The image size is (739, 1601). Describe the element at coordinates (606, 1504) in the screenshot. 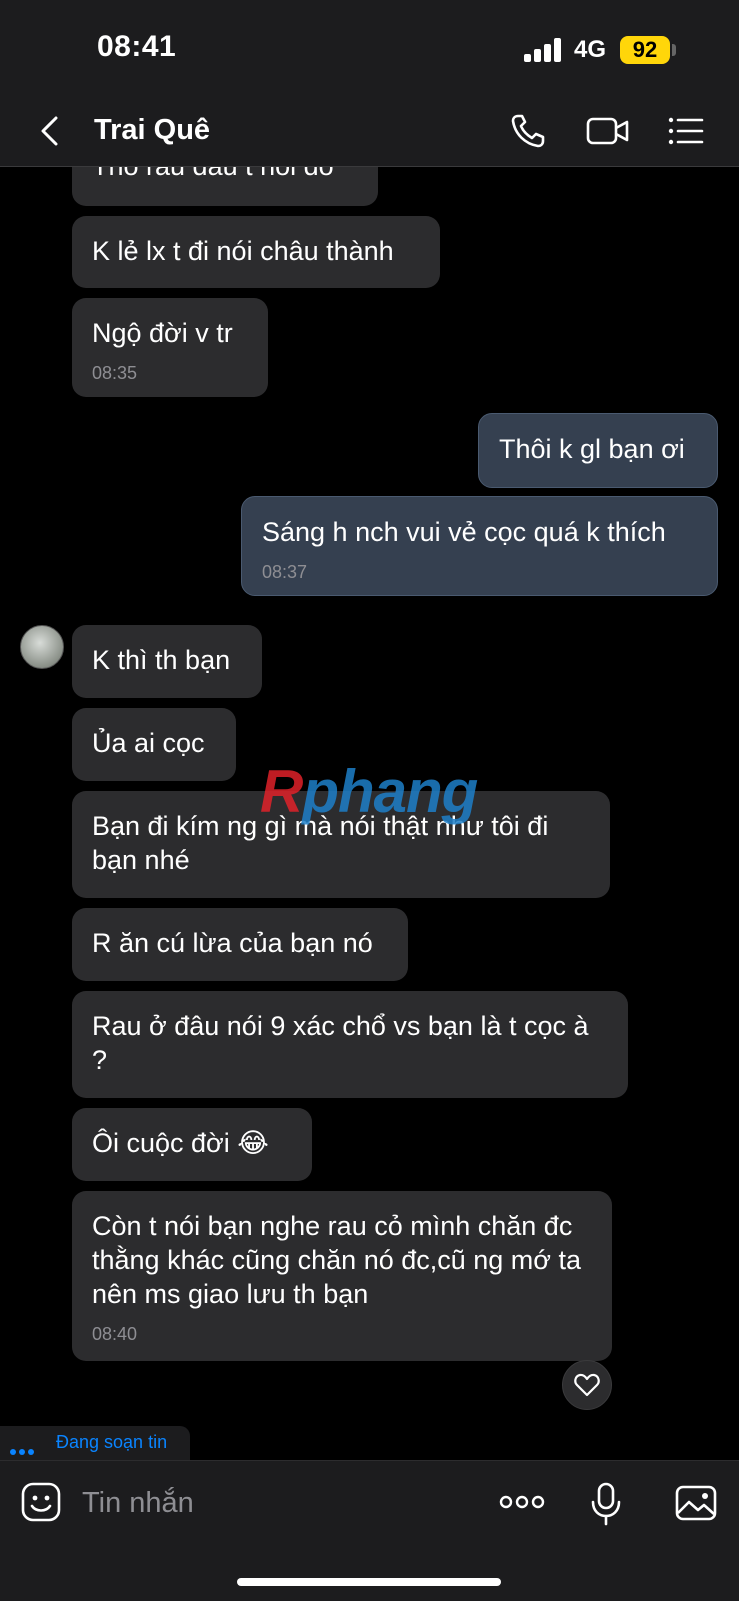

I see `microphone-icon` at that location.